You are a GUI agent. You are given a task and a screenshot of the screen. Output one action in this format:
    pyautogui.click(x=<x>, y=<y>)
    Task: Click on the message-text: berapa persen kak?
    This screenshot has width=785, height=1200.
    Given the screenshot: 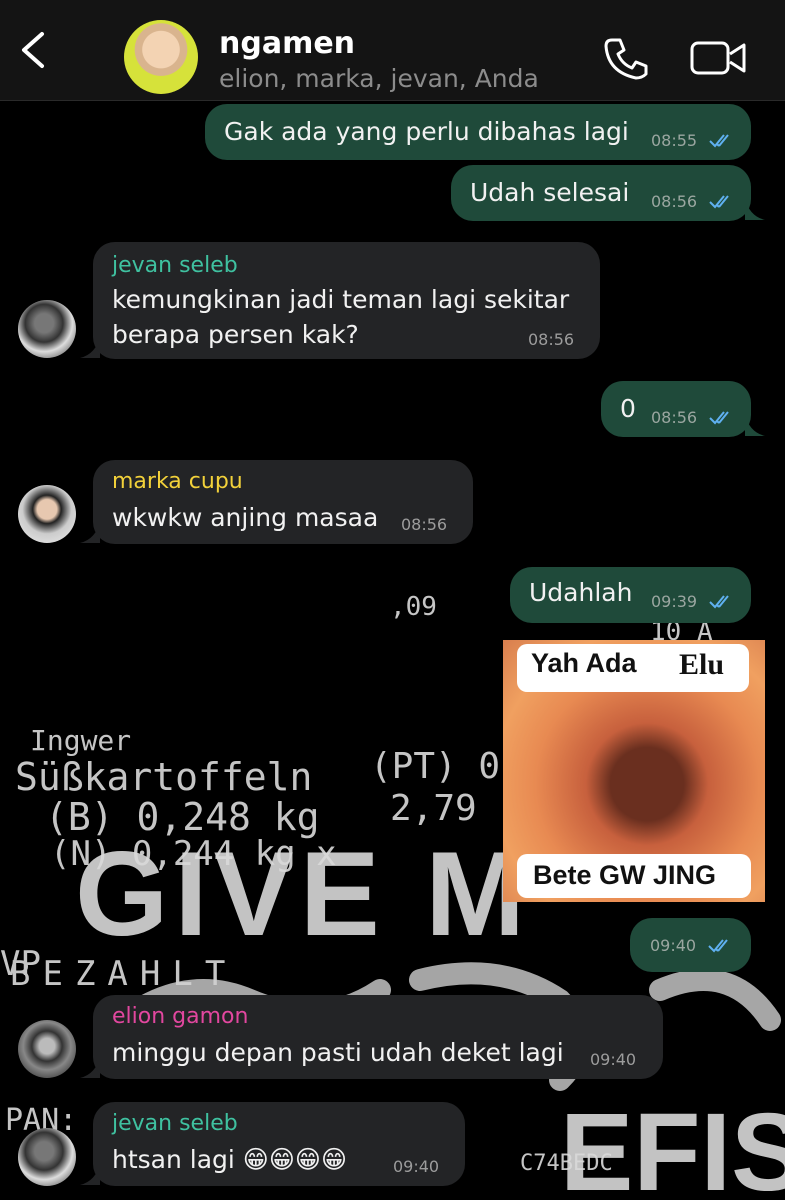 What is the action you would take?
    pyautogui.click(x=235, y=334)
    